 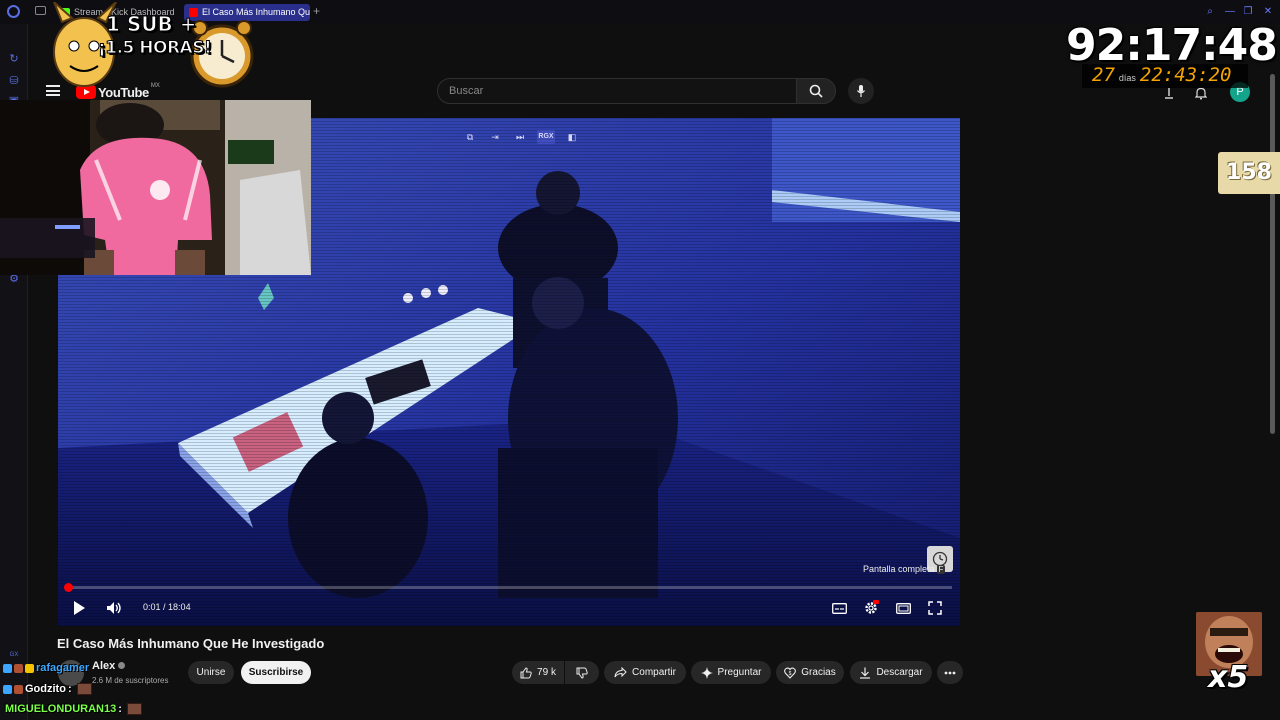 I want to click on webcam-overlay, so click(x=155, y=187).